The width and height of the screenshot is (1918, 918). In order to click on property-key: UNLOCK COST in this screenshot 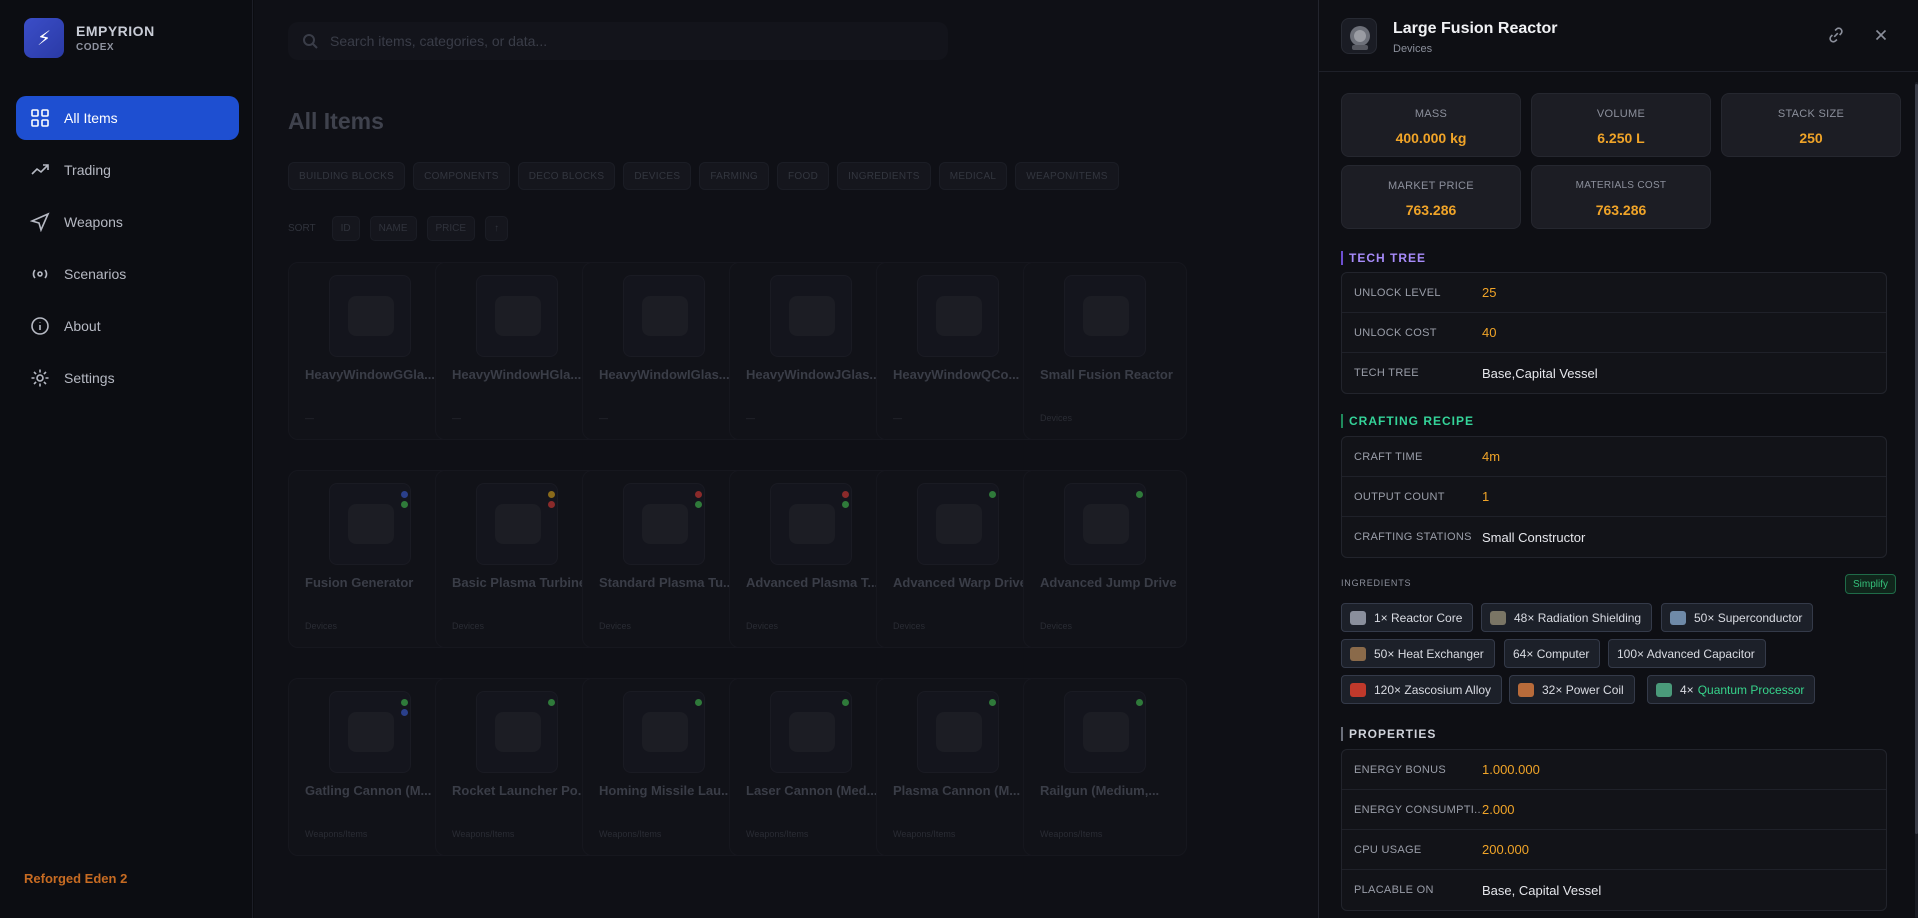, I will do `click(1395, 332)`.